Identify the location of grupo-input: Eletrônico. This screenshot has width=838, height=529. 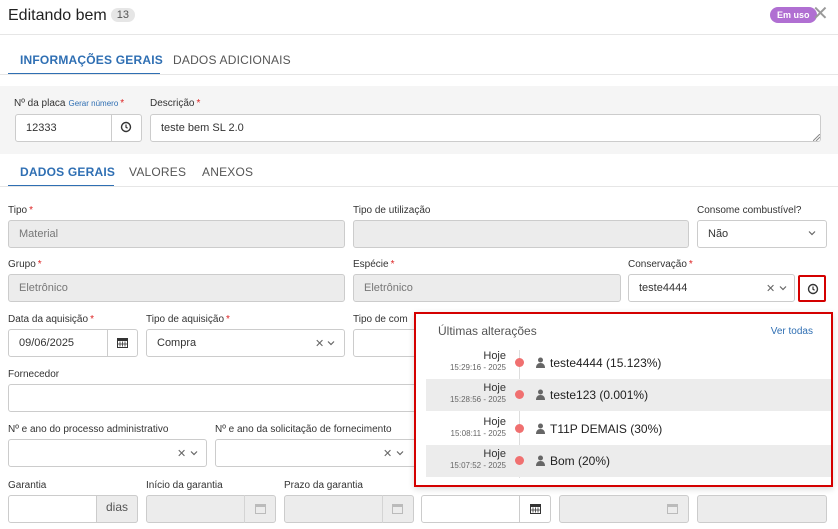
(176, 288).